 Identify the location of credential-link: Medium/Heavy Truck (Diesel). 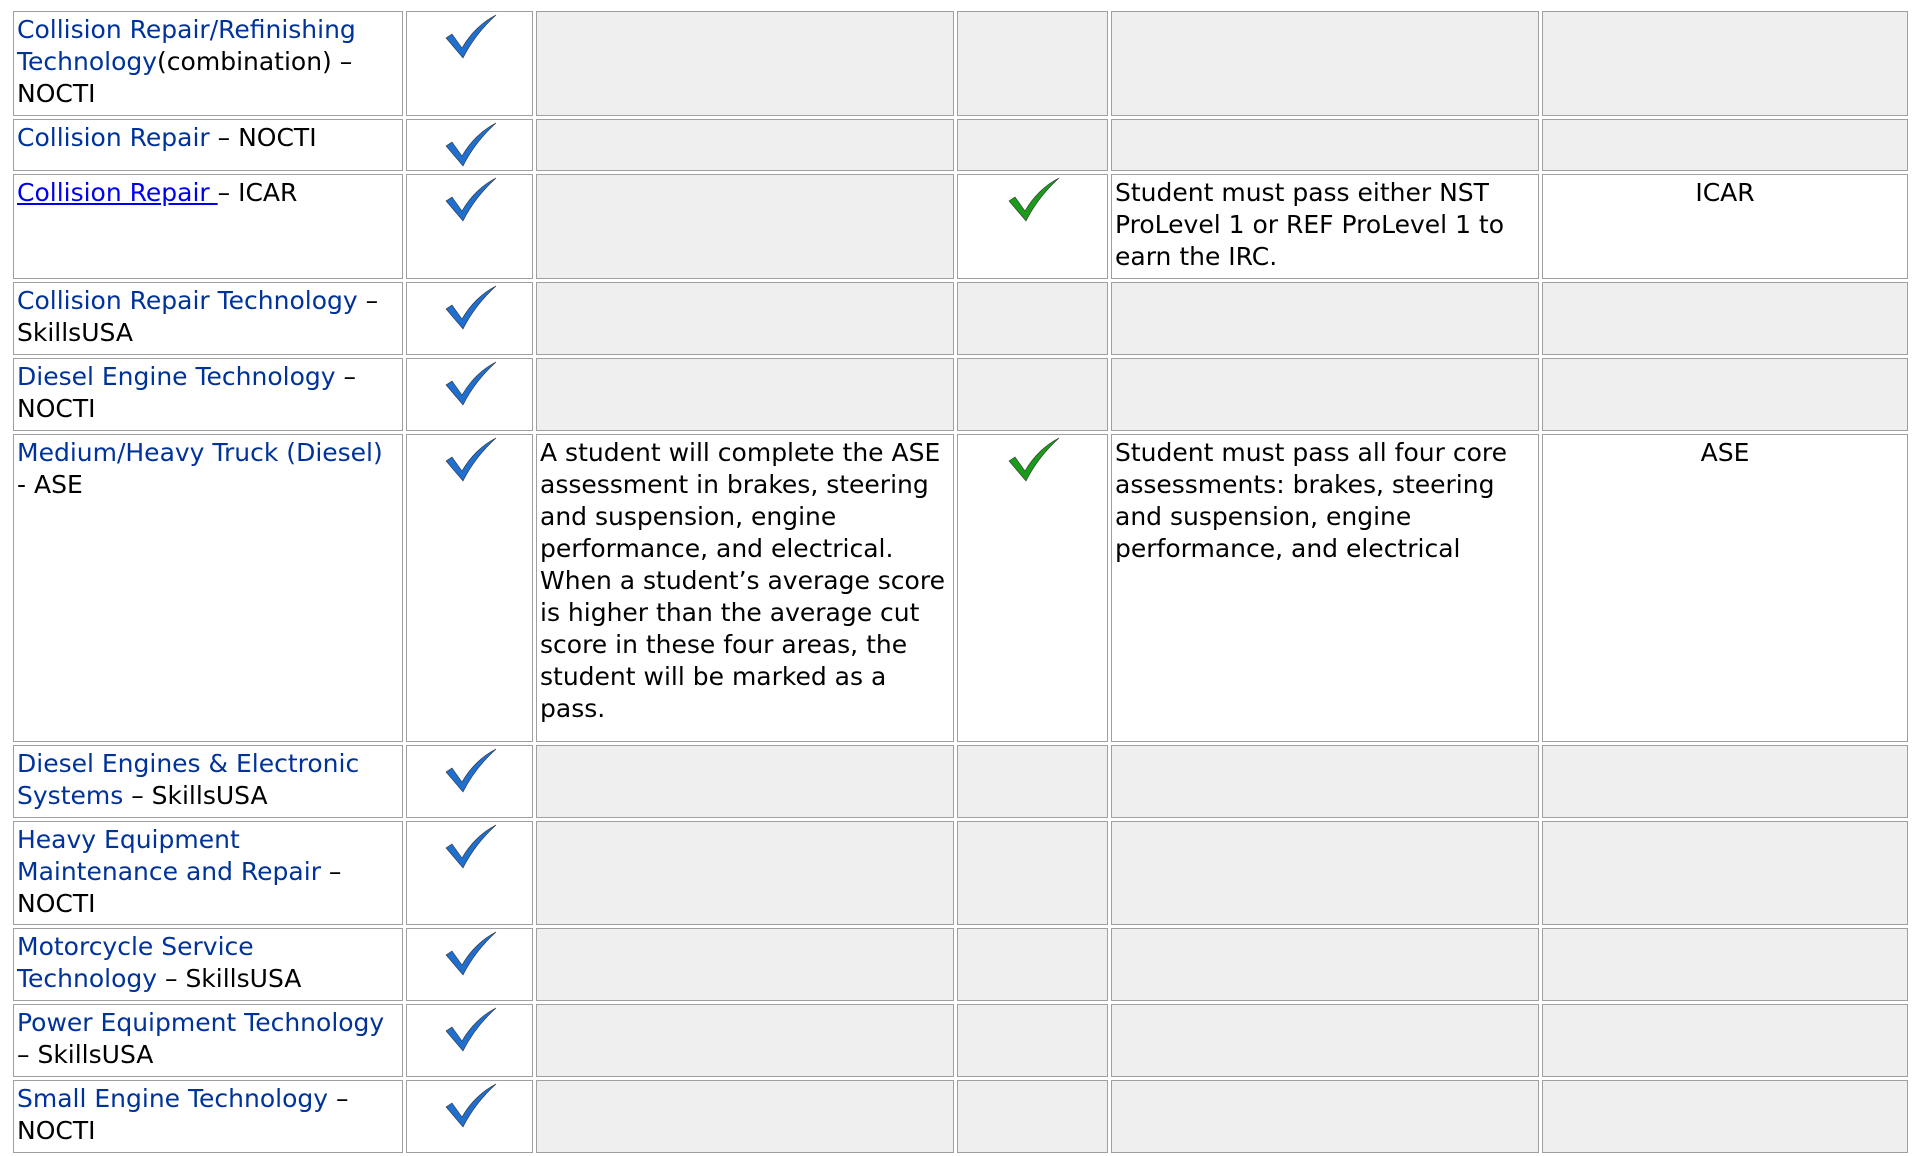
(200, 452).